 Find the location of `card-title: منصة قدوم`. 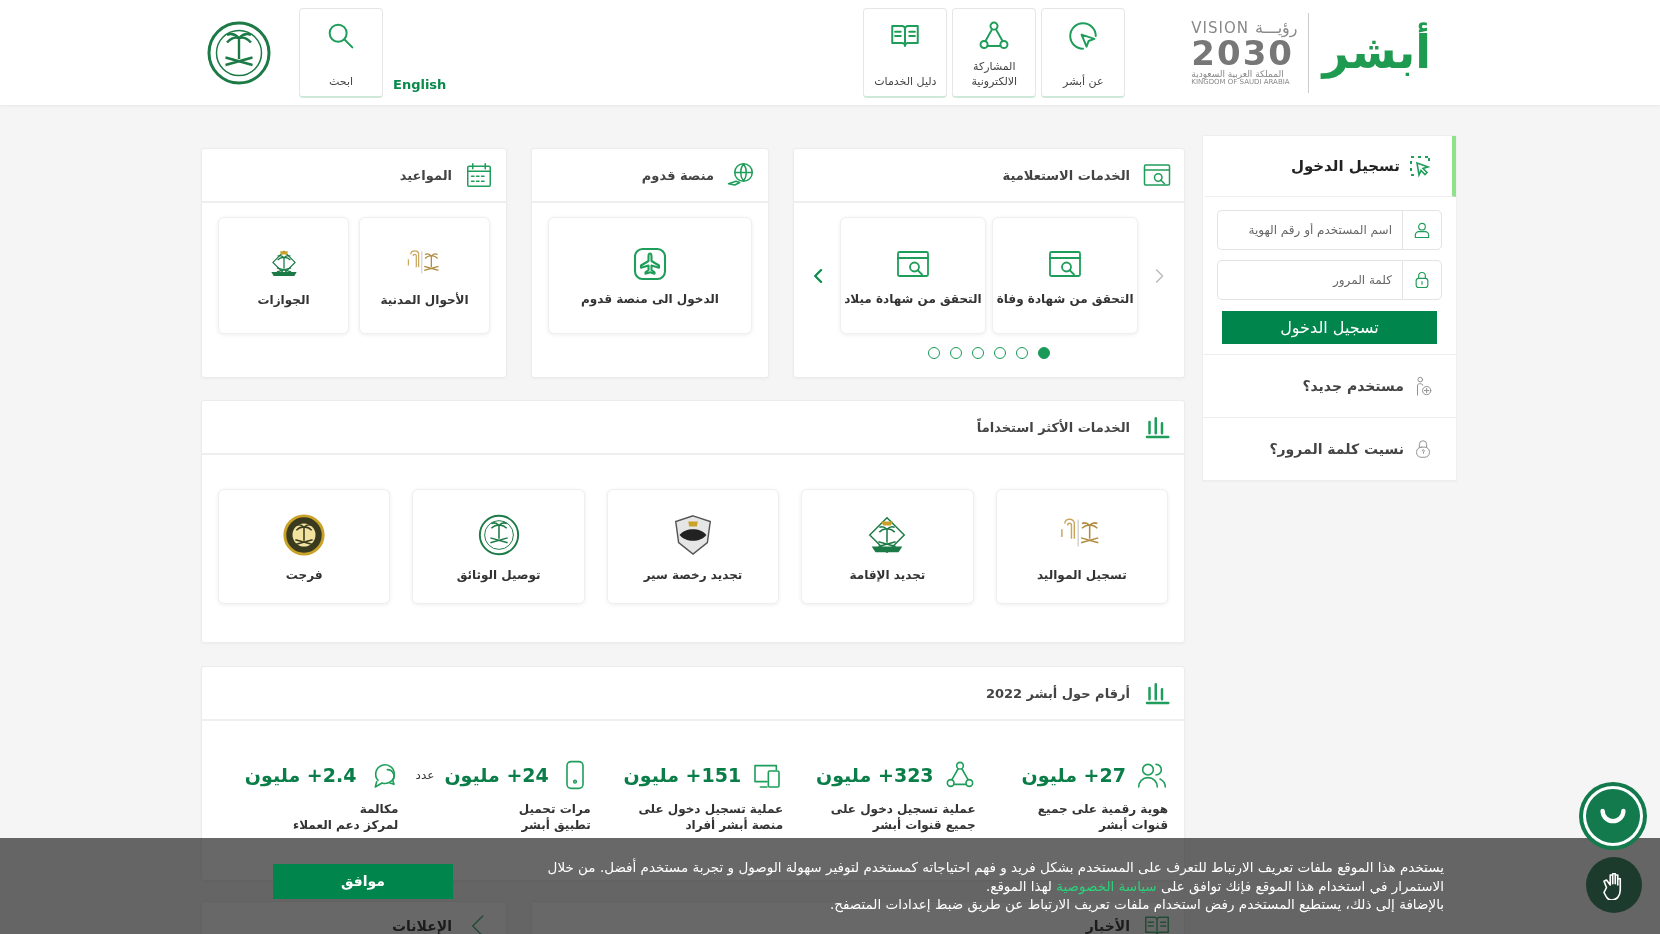

card-title: منصة قدوم is located at coordinates (677, 175).